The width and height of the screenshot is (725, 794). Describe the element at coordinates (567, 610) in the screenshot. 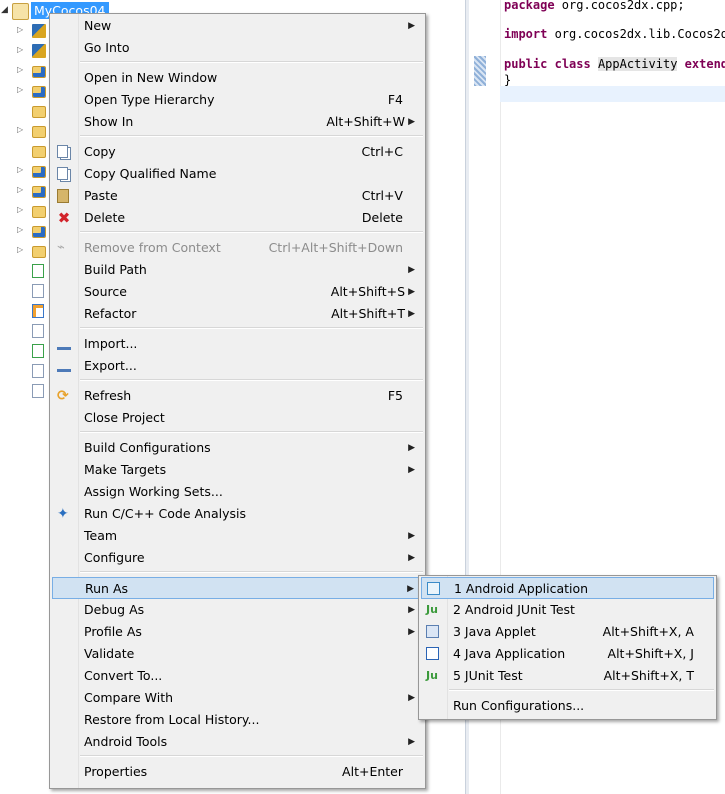

I see `menu-item-android-junit-test: Ju 2 Android JUnit Test` at that location.